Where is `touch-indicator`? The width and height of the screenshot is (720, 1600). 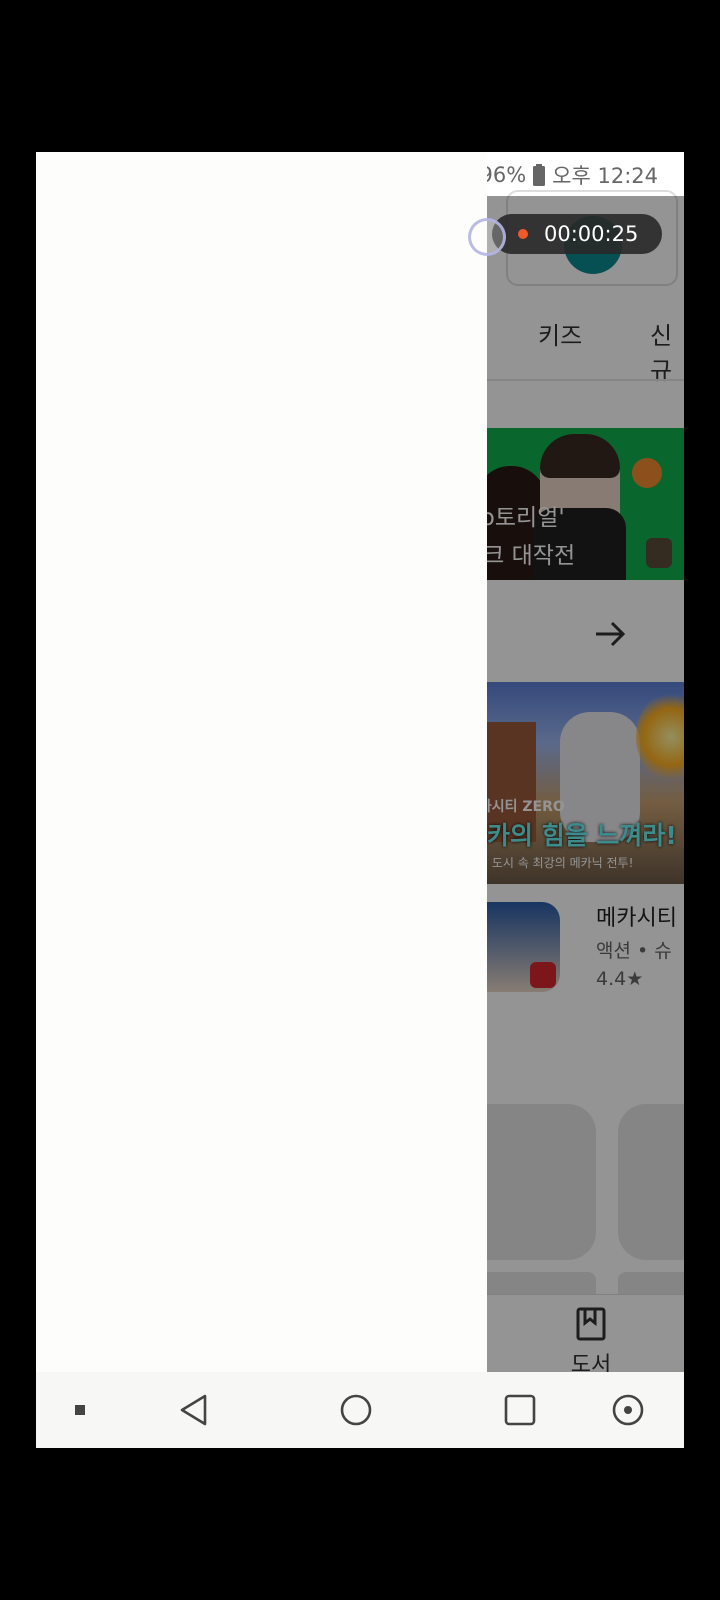
touch-indicator is located at coordinates (487, 237).